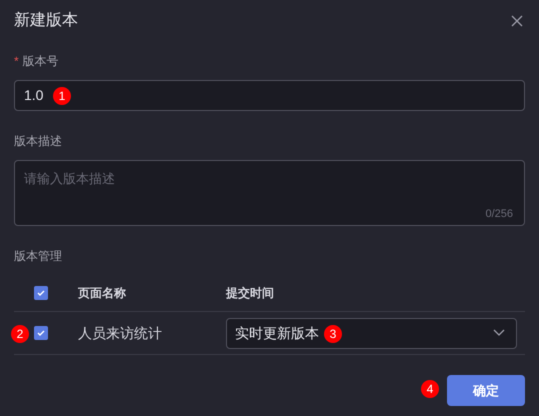  I want to click on column-header: 页面名称, so click(102, 293).